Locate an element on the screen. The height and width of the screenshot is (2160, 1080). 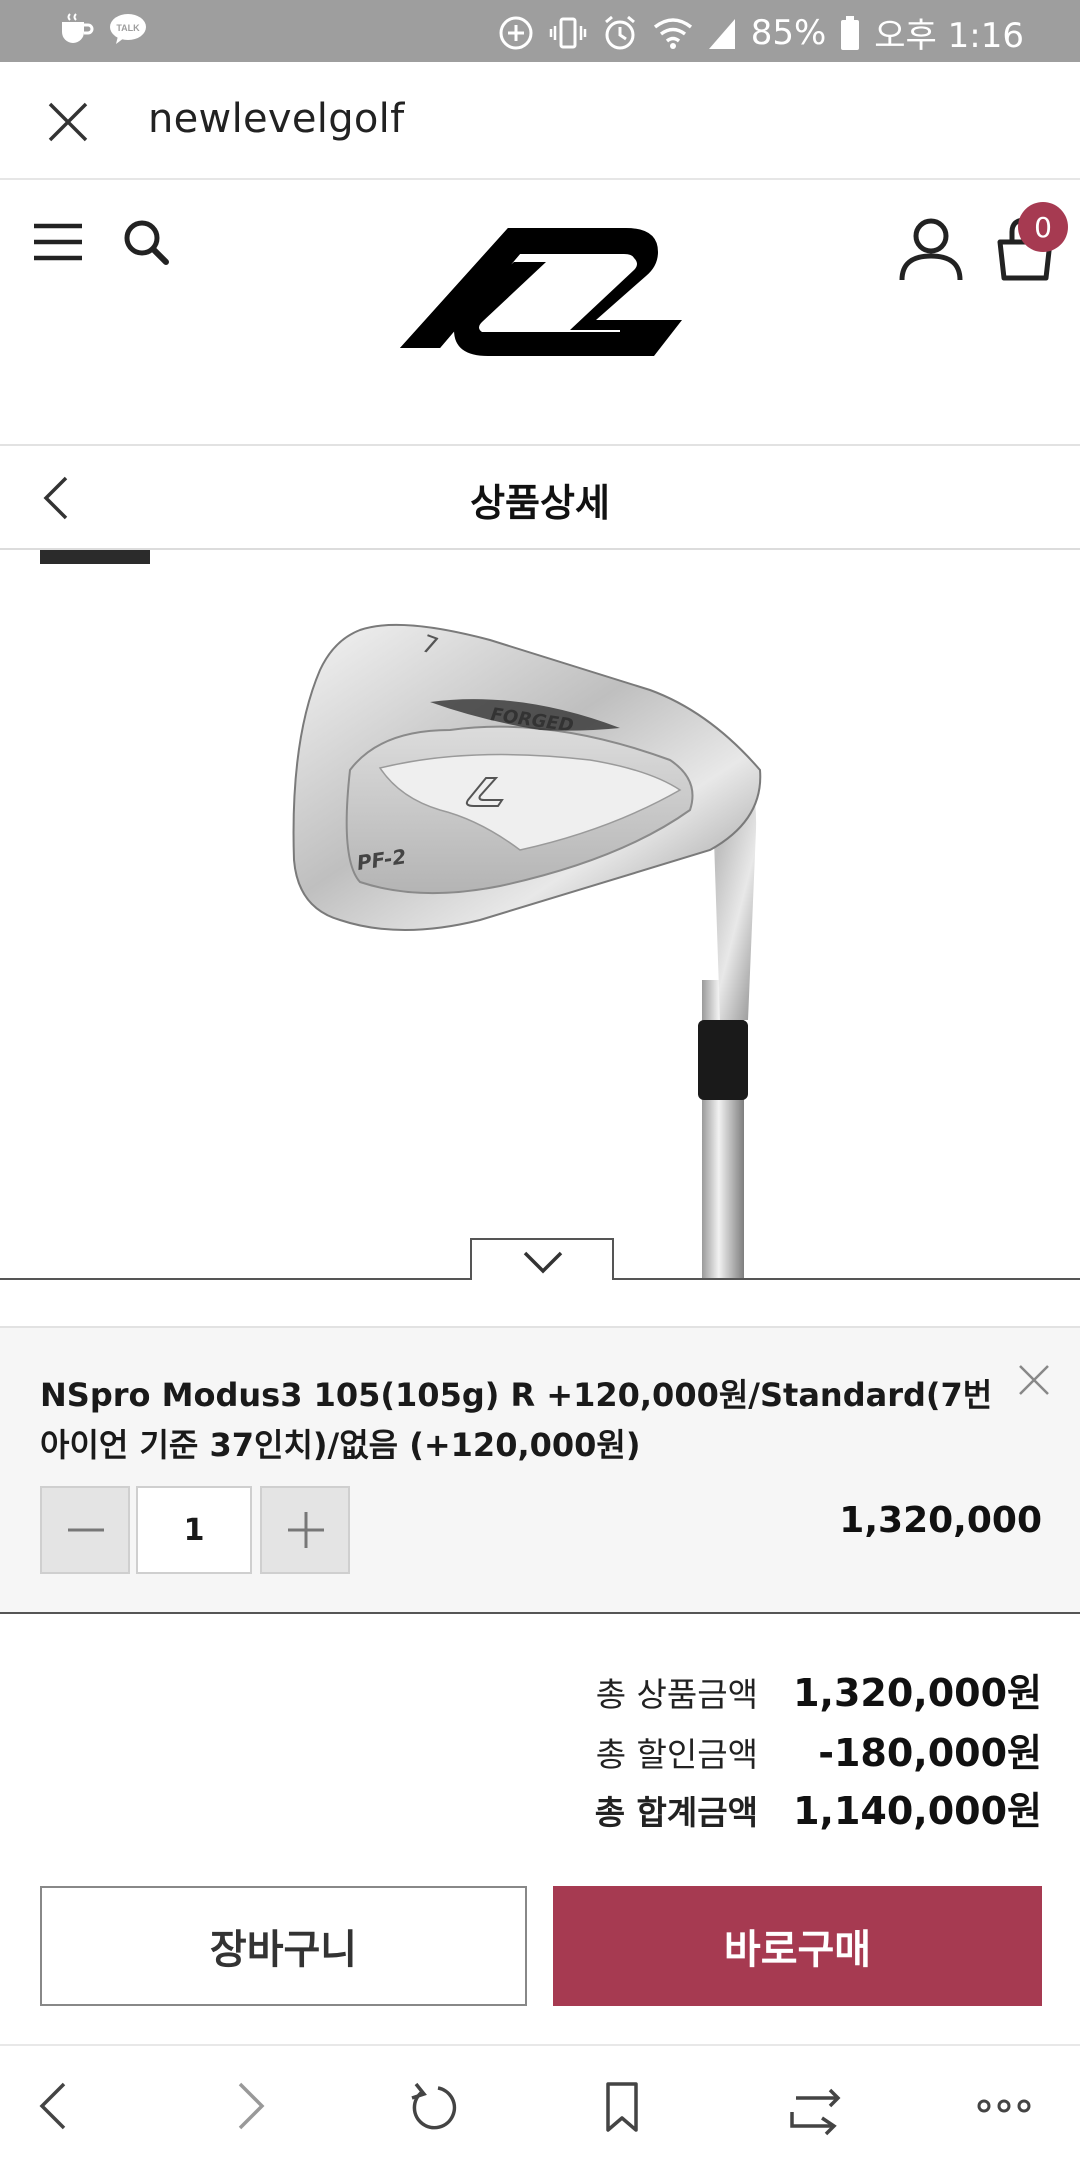
quantity-decrease-button is located at coordinates (85, 1530).